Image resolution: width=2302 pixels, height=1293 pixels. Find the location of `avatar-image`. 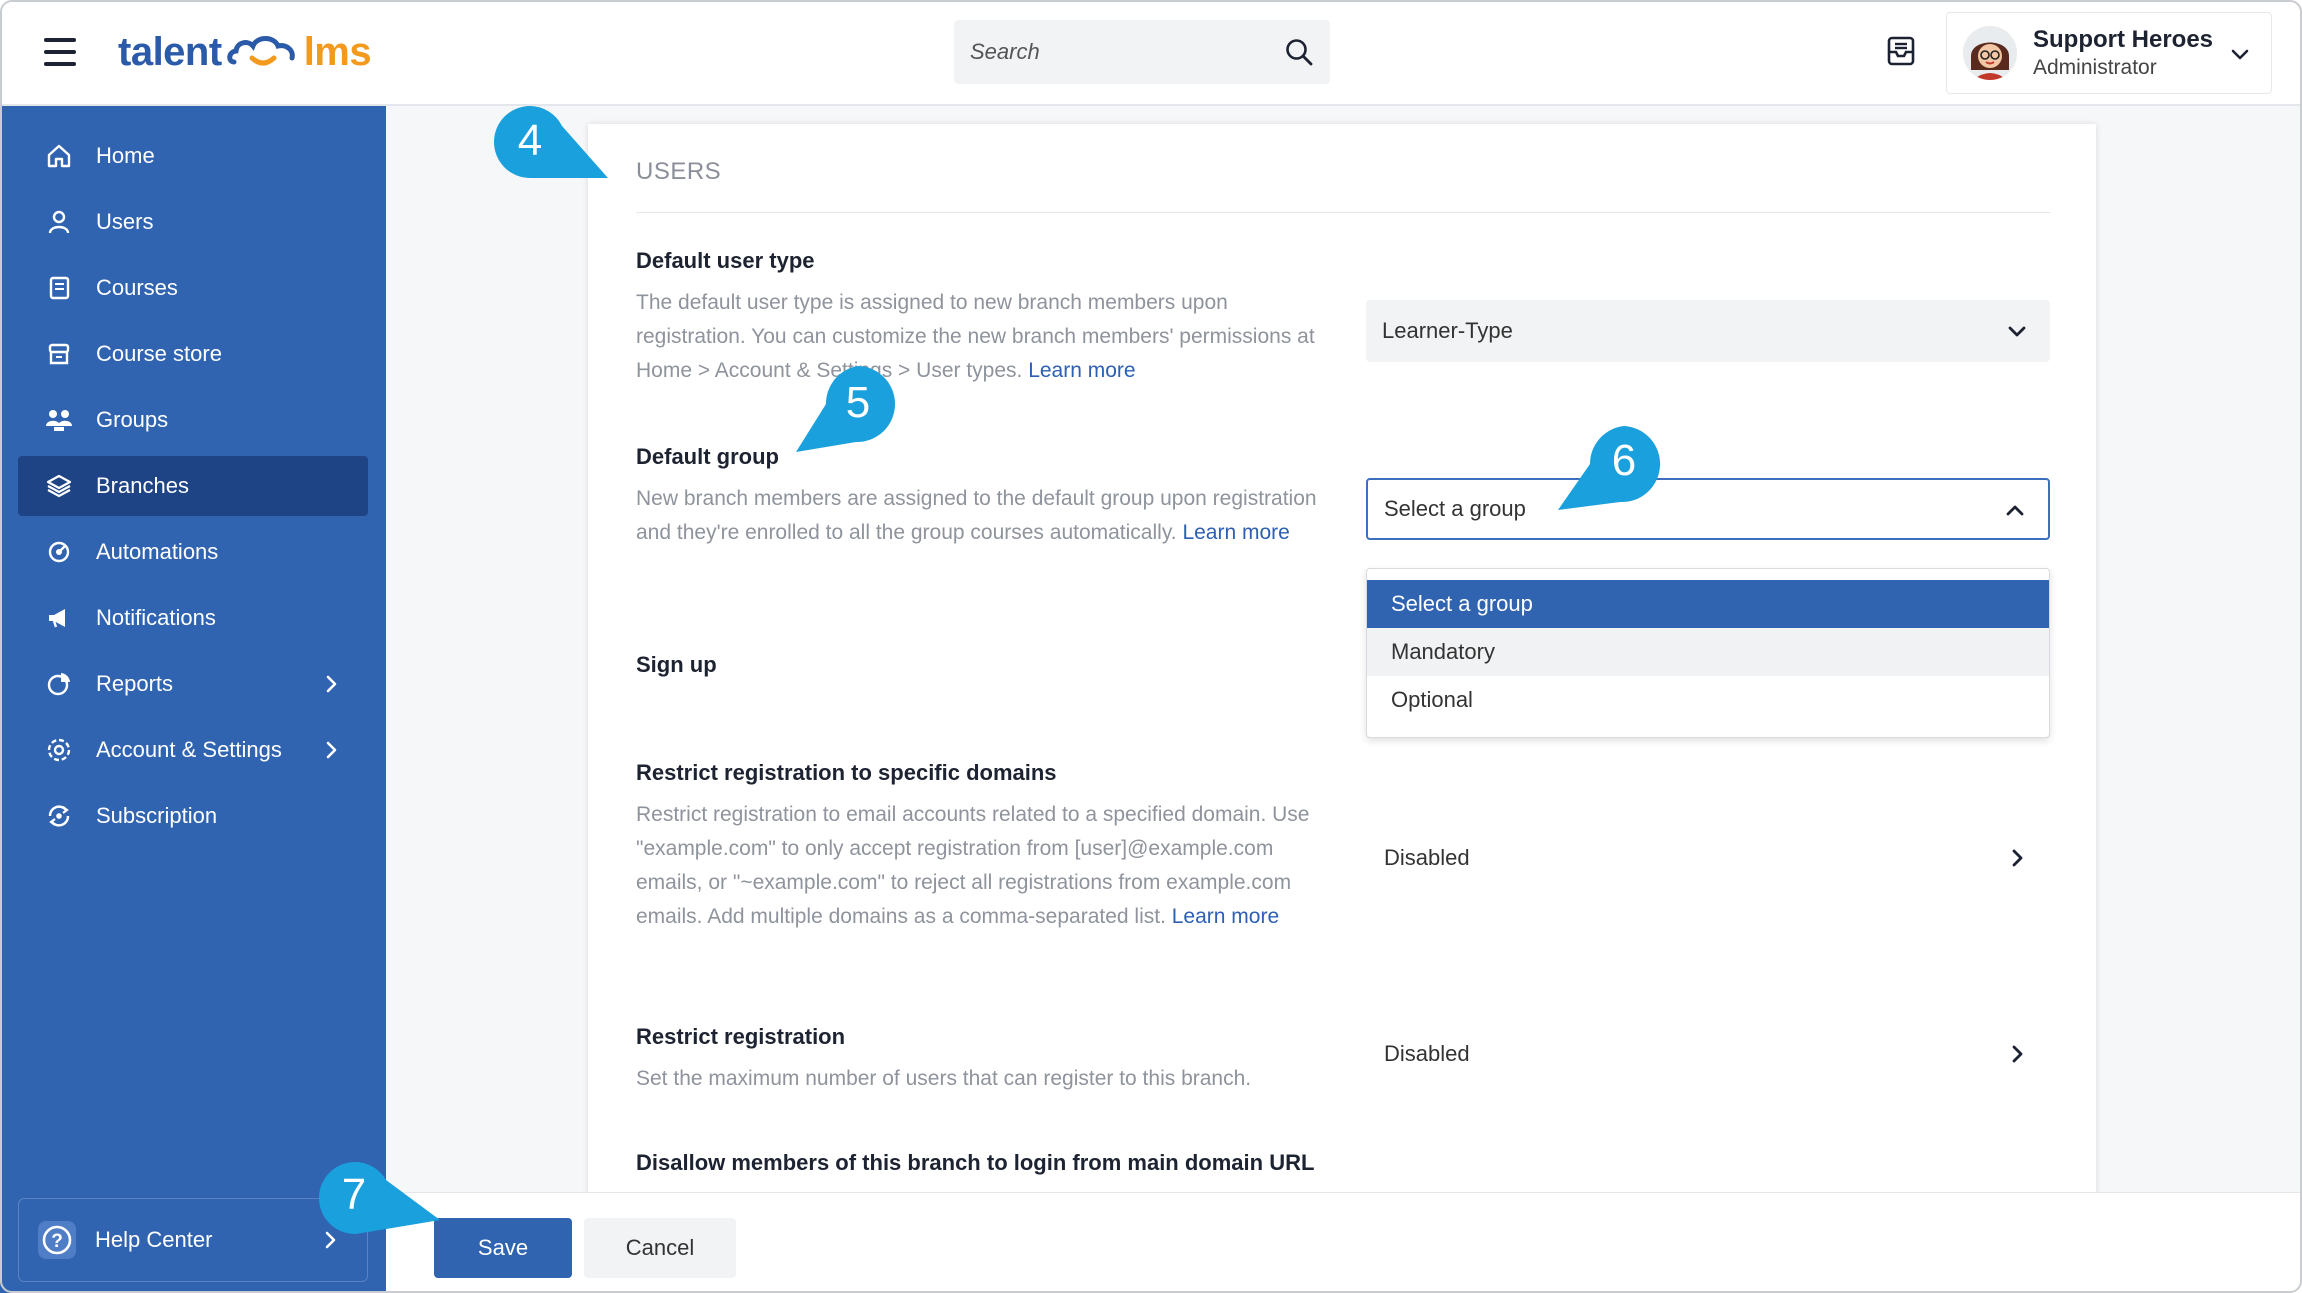

avatar-image is located at coordinates (1990, 53).